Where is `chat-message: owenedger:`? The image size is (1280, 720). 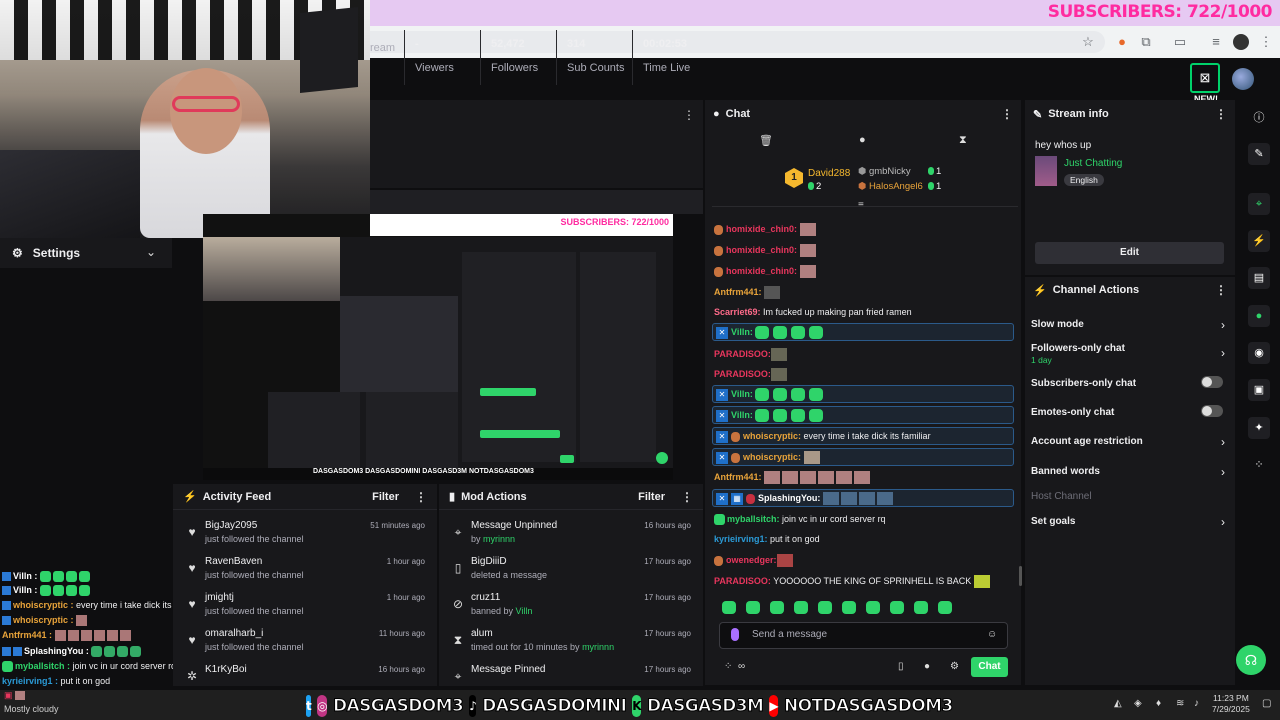 chat-message: owenedger: is located at coordinates (865, 560).